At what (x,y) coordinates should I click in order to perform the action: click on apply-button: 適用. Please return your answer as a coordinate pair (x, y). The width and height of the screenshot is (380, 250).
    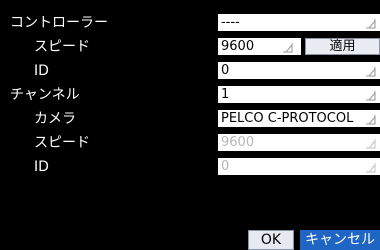
    Looking at the image, I should click on (342, 46).